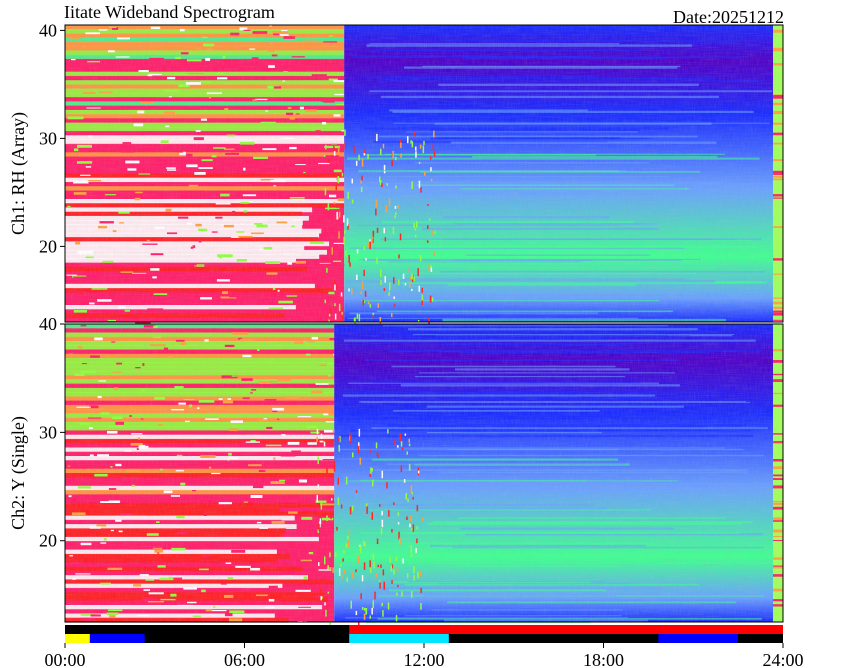  What do you see at coordinates (18, 173) in the screenshot?
I see `y-axis-label: Ch1: RH (Array)` at bounding box center [18, 173].